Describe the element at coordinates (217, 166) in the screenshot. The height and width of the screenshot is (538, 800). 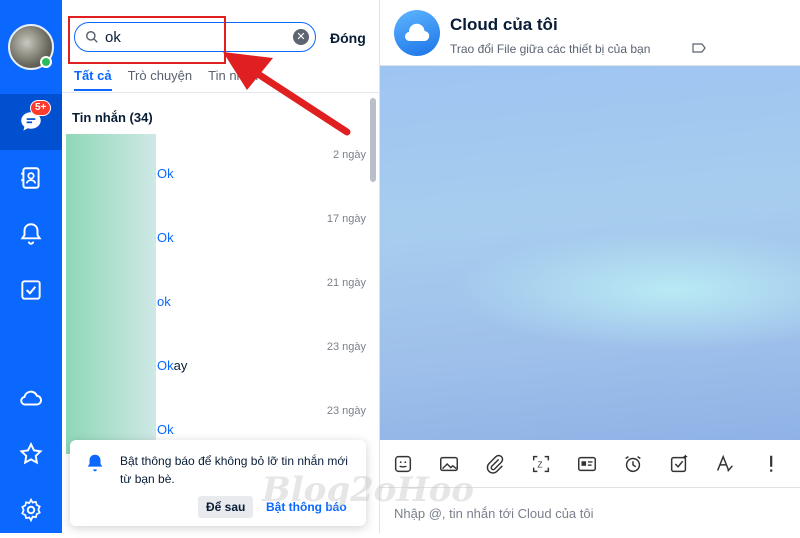
I see `list-item: 2 ngày Ok` at that location.